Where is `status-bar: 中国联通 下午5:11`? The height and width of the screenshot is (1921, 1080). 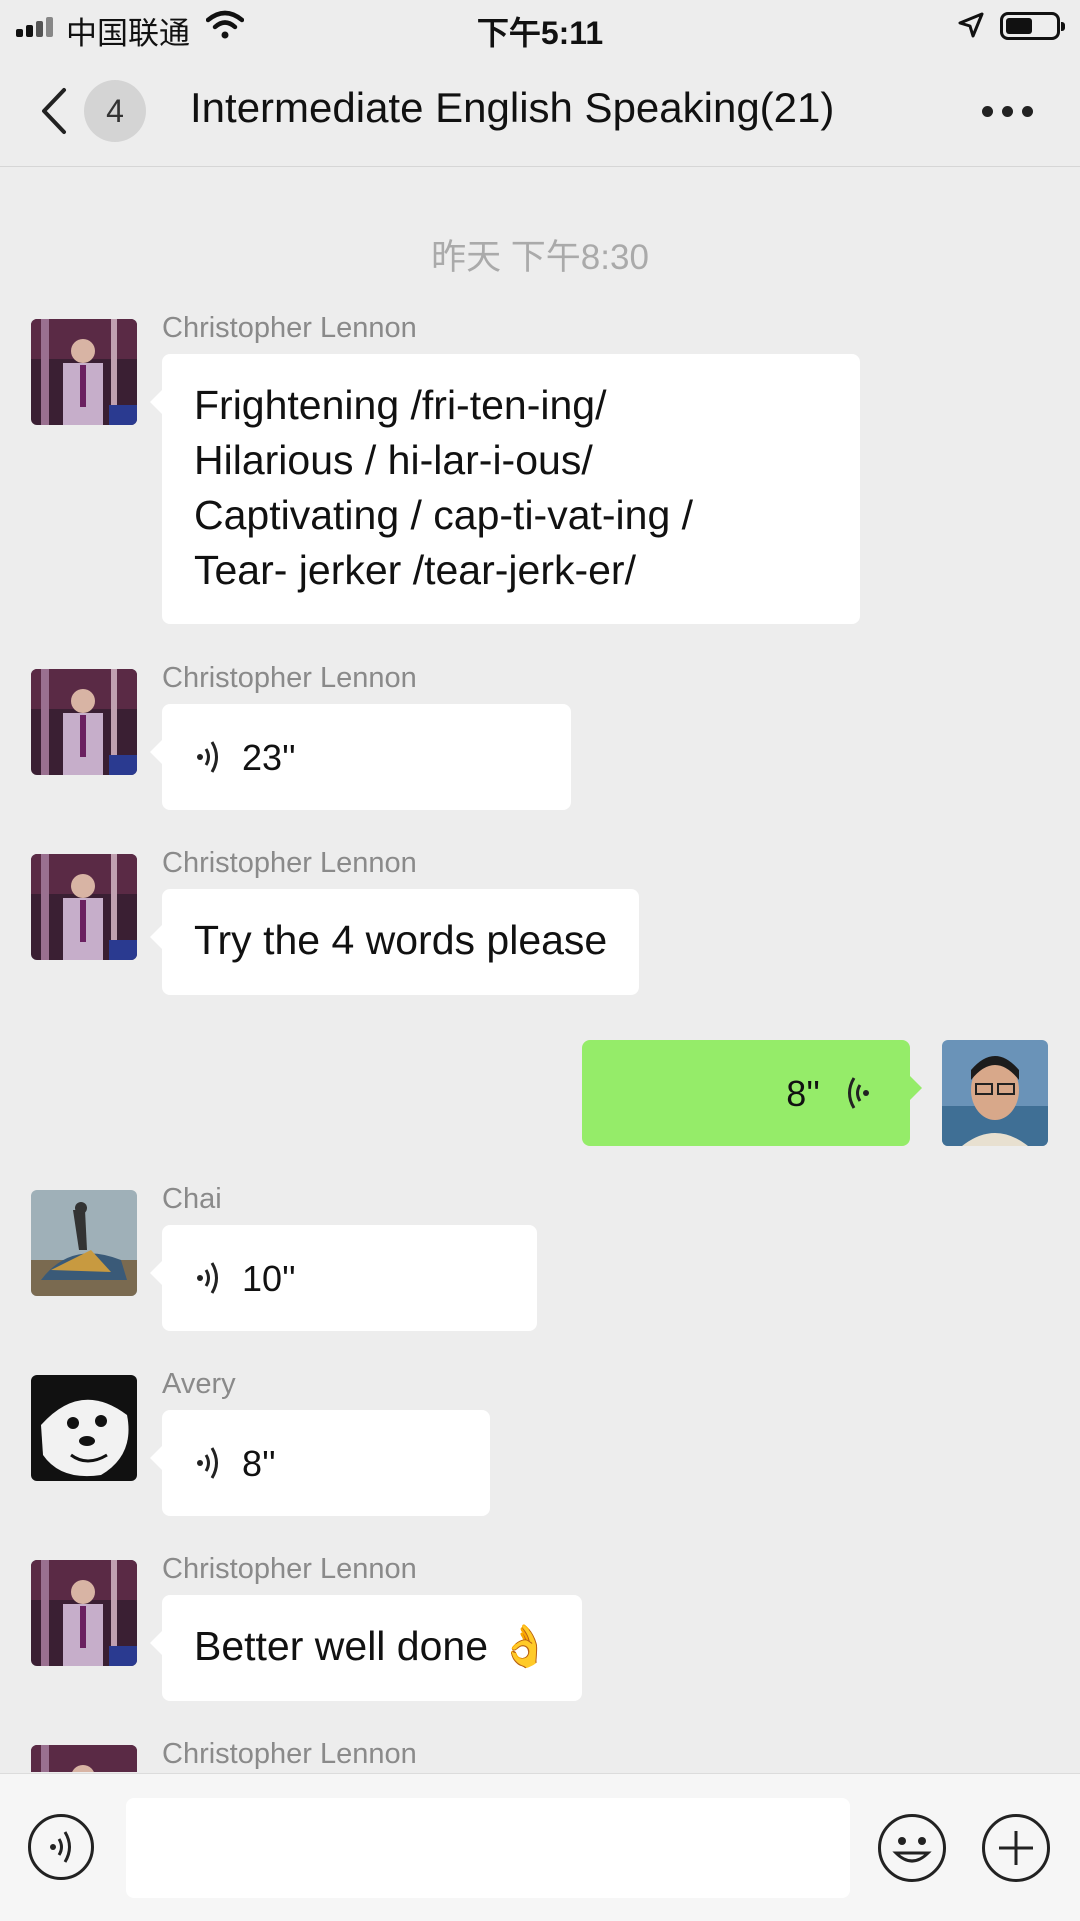 status-bar: 中国联通 下午5:11 is located at coordinates (540, 28).